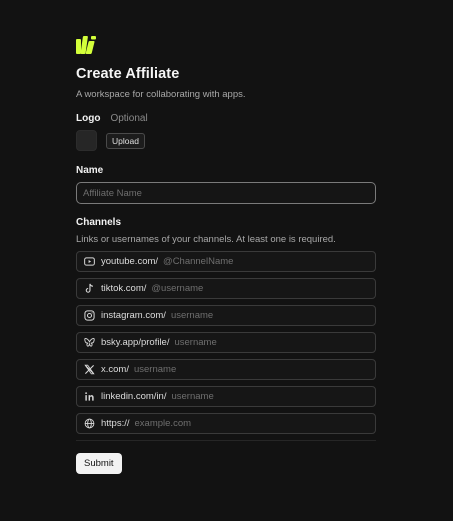  Describe the element at coordinates (135, 342) in the screenshot. I see `channel-prefix: bsky.app/profile/` at that location.